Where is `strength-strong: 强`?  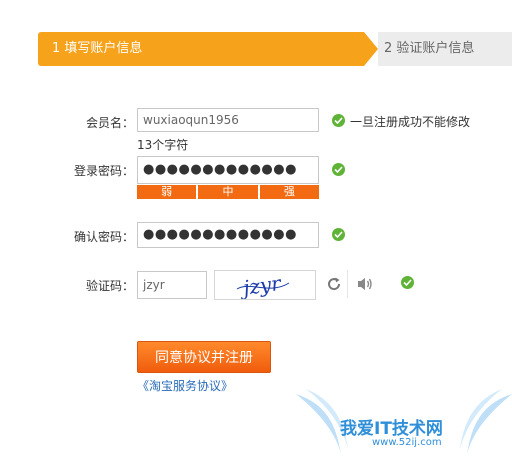 strength-strong: 强 is located at coordinates (289, 192).